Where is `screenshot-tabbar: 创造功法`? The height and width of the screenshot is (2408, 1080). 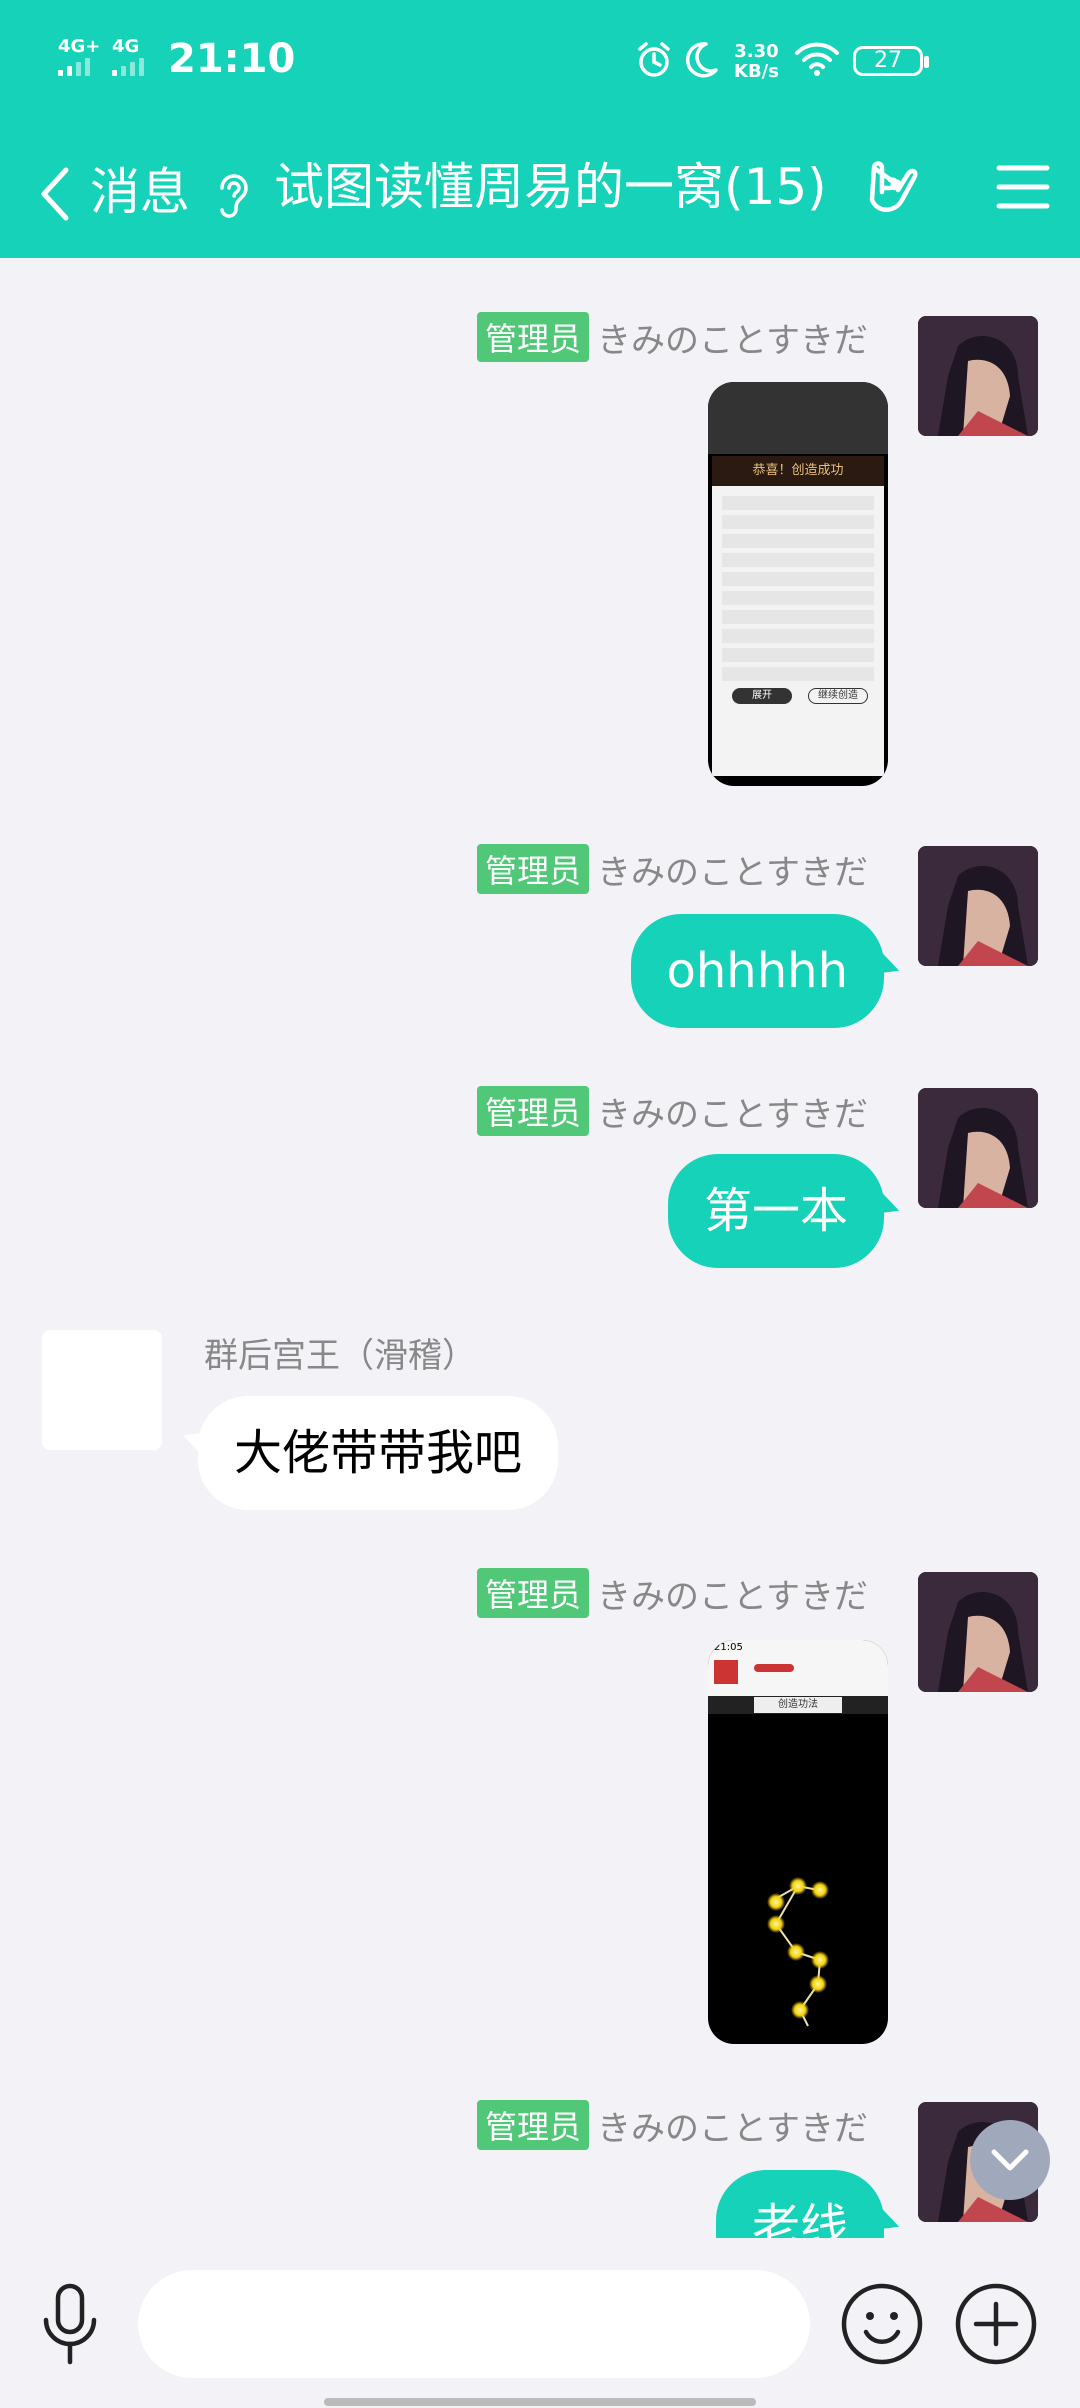 screenshot-tabbar: 创造功法 is located at coordinates (798, 1705).